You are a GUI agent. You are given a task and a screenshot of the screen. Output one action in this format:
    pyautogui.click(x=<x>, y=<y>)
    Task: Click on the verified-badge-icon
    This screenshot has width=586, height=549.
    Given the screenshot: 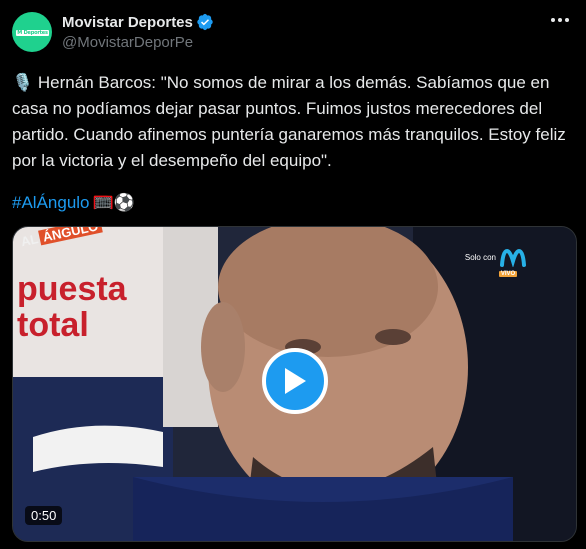 What is the action you would take?
    pyautogui.click(x=205, y=22)
    